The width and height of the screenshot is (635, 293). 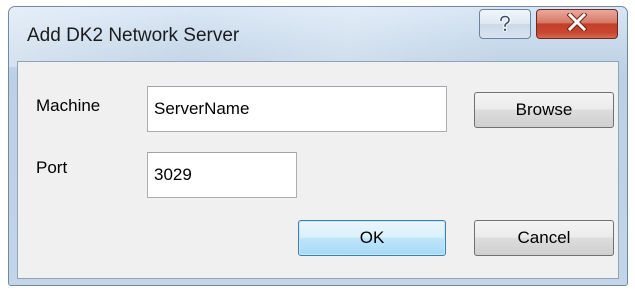 What do you see at coordinates (297, 109) in the screenshot?
I see `machine-input: ServerName` at bounding box center [297, 109].